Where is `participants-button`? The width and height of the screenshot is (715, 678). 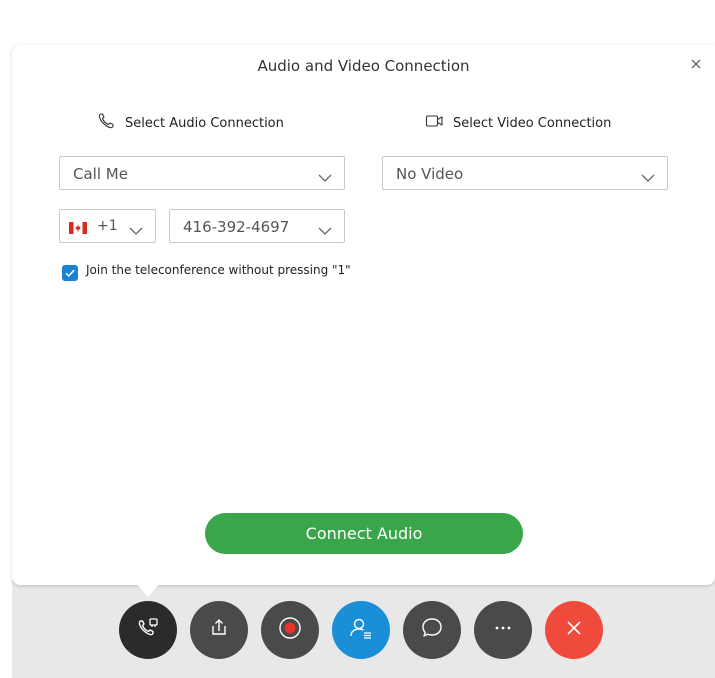
participants-button is located at coordinates (361, 630).